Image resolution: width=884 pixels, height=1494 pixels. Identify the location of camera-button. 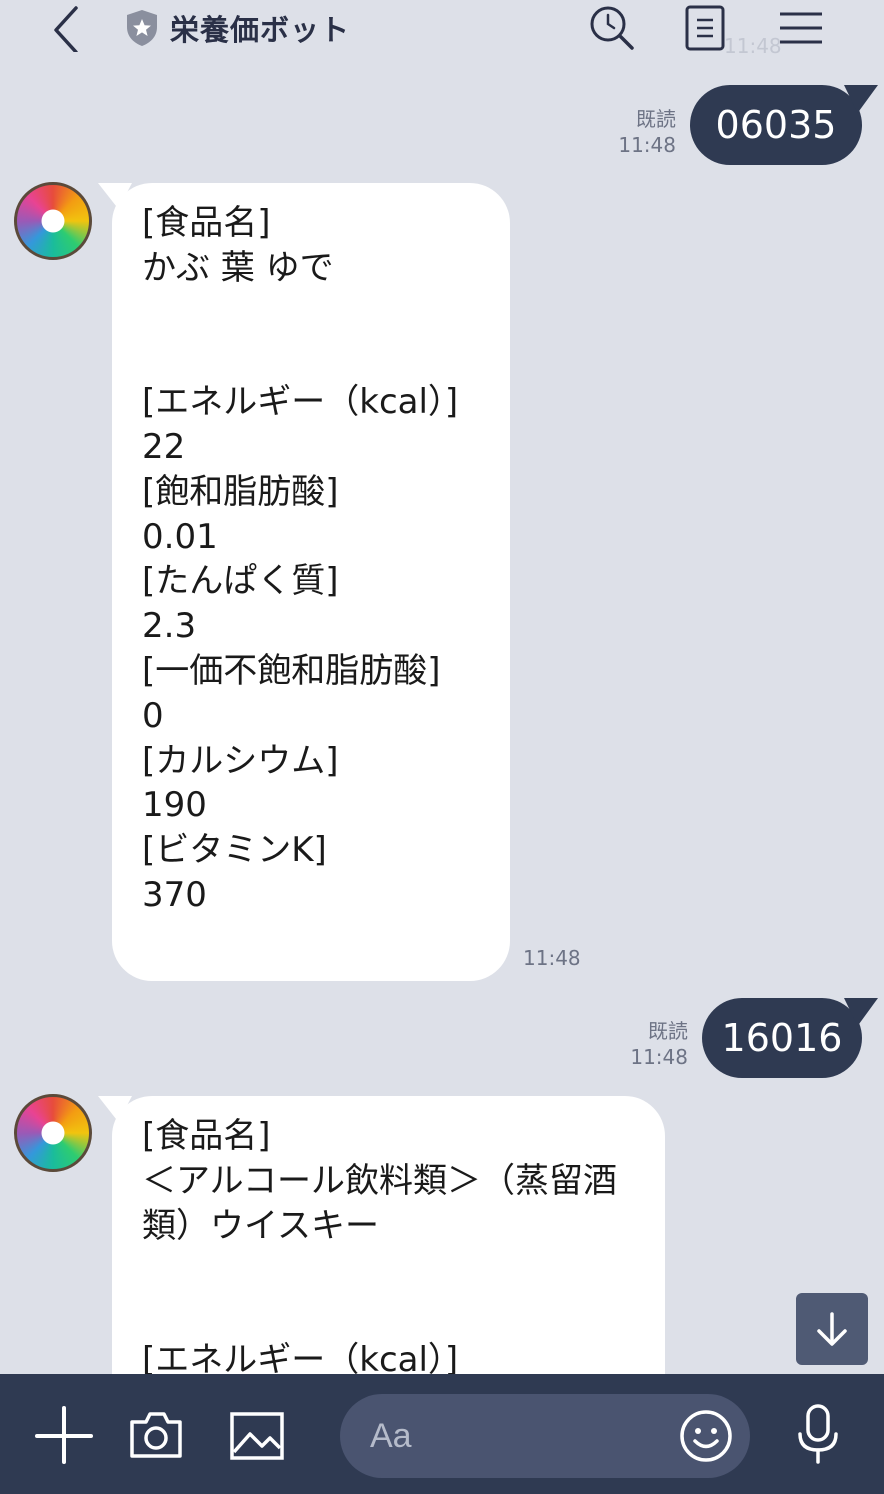
(156, 1434).